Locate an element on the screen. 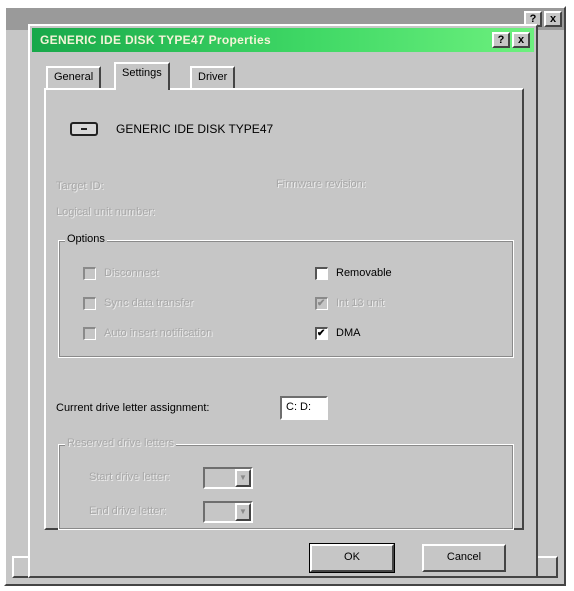 The image size is (574, 591). drive-letter-field: C: D: is located at coordinates (304, 408).